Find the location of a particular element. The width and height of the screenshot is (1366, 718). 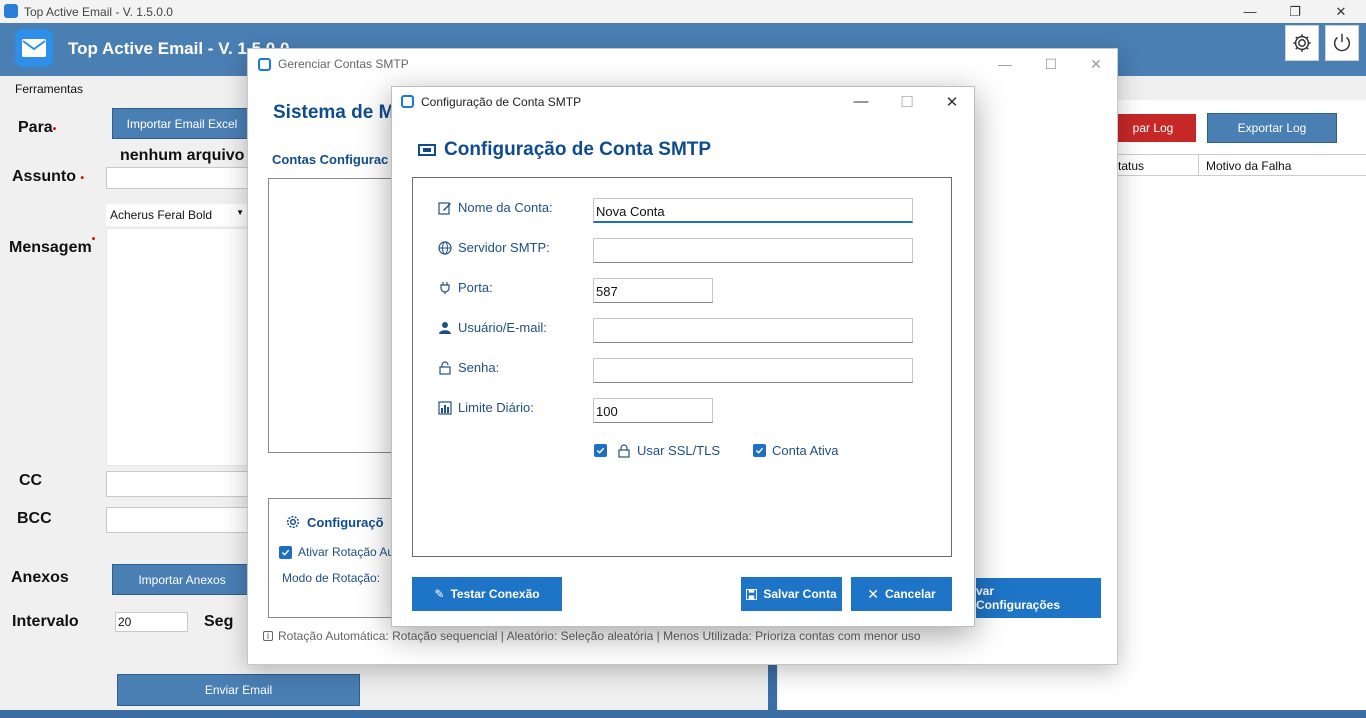

cc-label: CC is located at coordinates (31, 480).